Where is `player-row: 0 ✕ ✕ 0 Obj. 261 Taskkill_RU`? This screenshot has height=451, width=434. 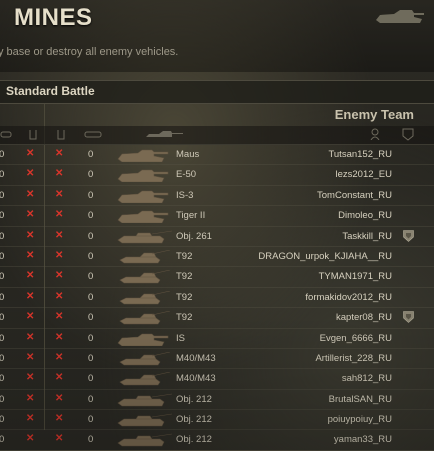
player-row: 0 ✕ ✕ 0 Obj. 261 Taskkill_RU is located at coordinates (217, 237).